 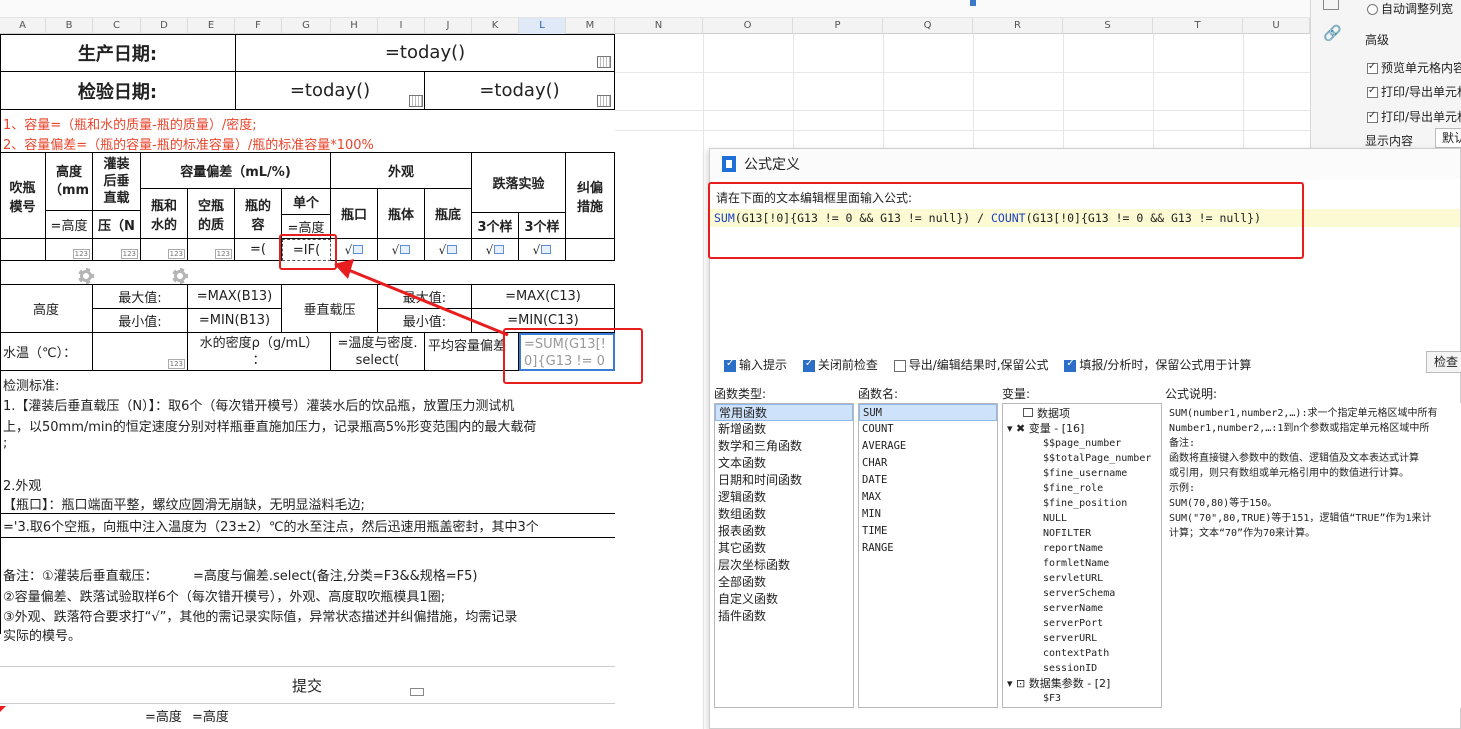 What do you see at coordinates (164, 250) in the screenshot?
I see `cell-d12: 123` at bounding box center [164, 250].